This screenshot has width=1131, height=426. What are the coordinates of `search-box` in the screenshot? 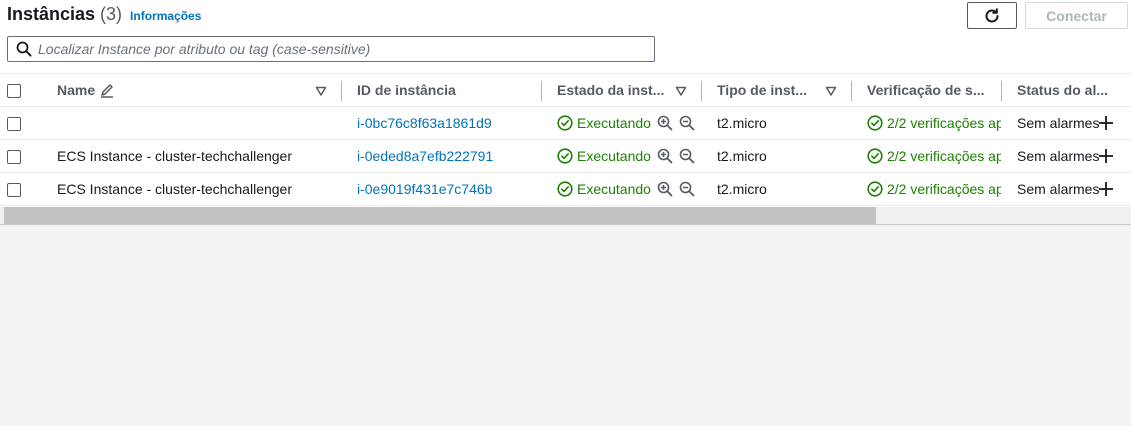 It's located at (331, 49).